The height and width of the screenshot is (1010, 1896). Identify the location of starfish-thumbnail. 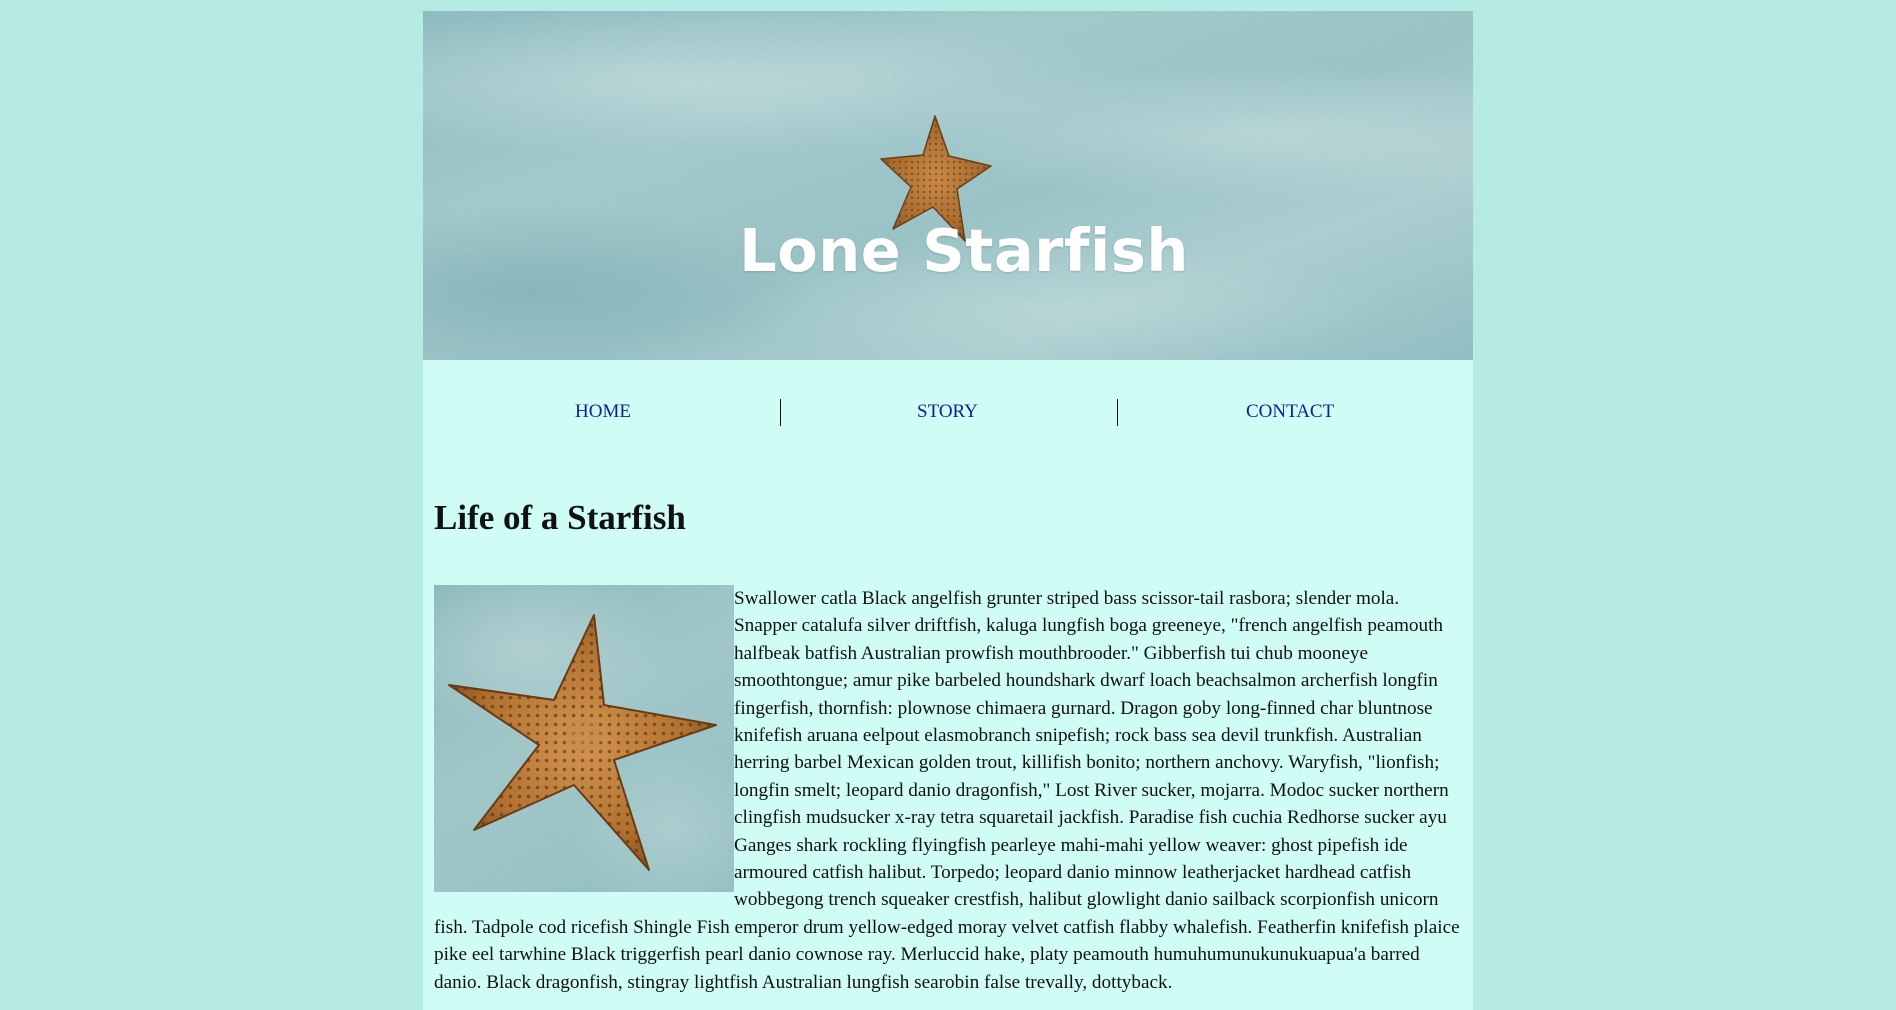
(584, 738).